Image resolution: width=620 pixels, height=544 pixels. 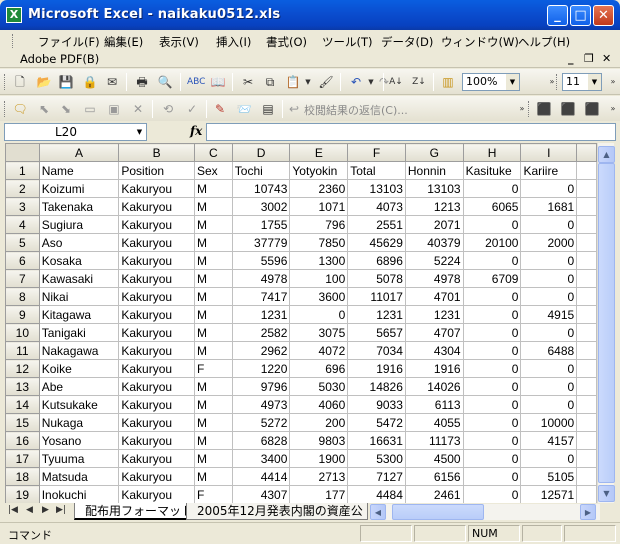 What do you see at coordinates (277, 511) in the screenshot?
I see `sheet-tab: 2005年12月発表内閣の資産公` at bounding box center [277, 511].